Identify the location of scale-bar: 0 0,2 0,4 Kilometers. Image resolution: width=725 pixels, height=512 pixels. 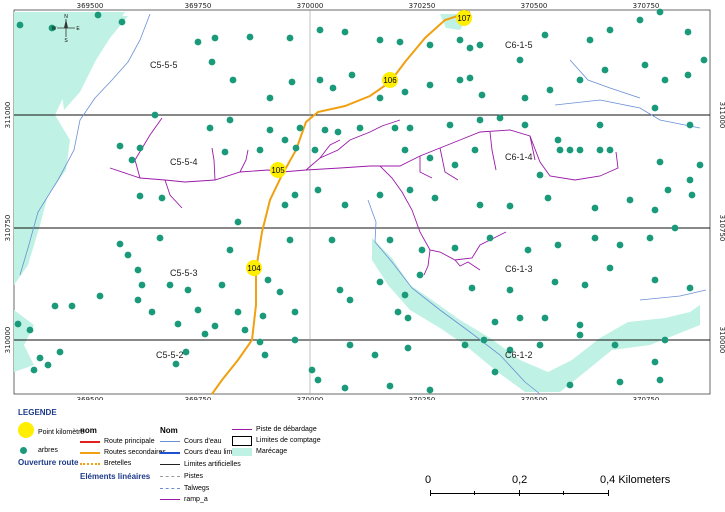
(574, 489).